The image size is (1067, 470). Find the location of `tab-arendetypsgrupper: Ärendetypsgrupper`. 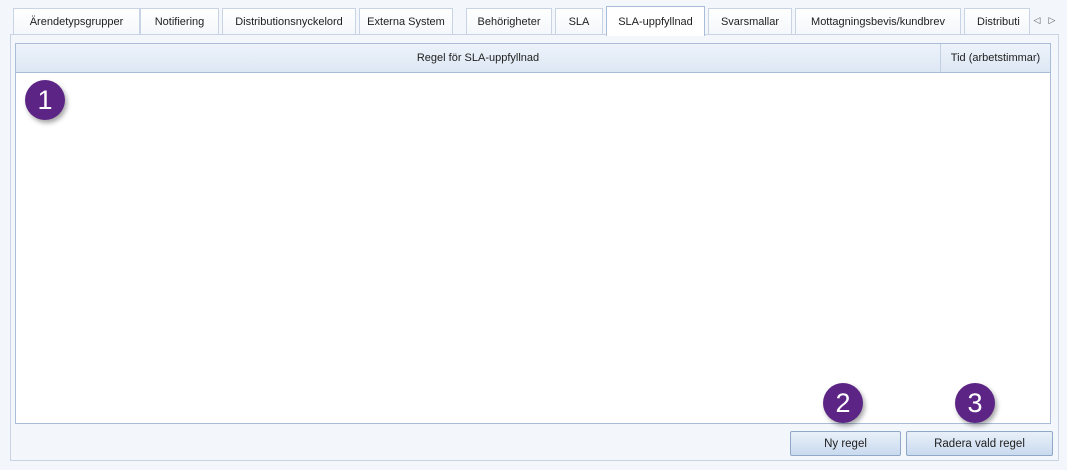

tab-arendetypsgrupper: Ärendetypsgrupper is located at coordinates (76, 21).